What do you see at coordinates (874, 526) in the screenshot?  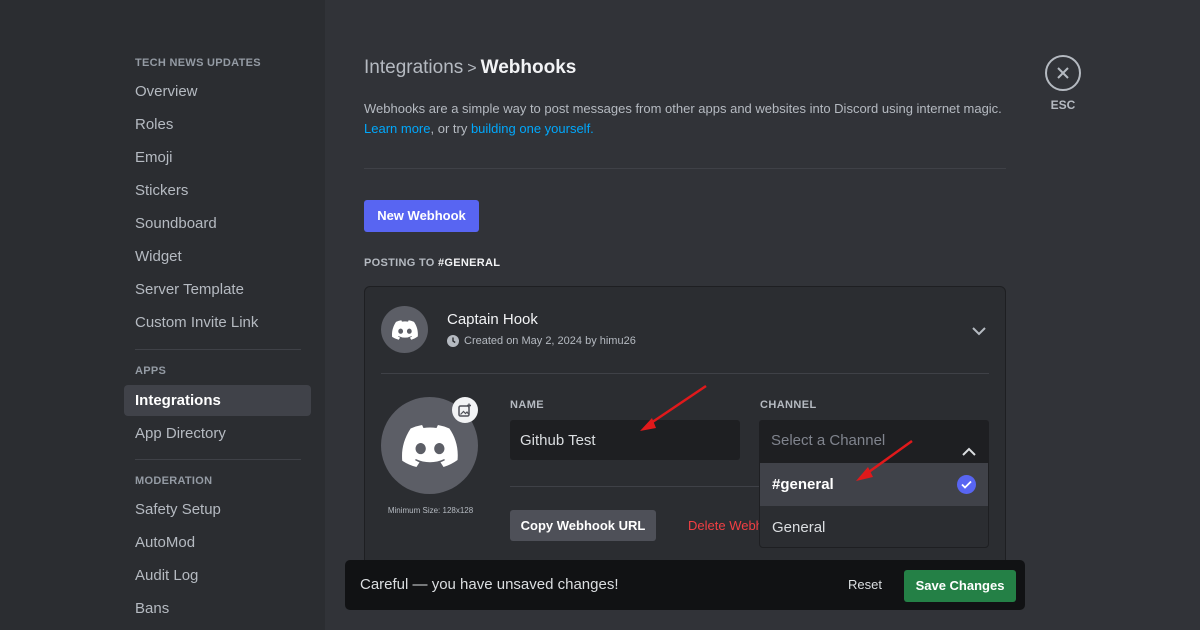 I see `channel-option-general-category: General` at bounding box center [874, 526].